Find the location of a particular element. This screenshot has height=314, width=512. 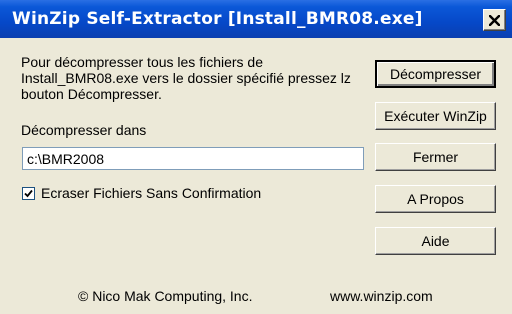

overwrite-checkbox-label: Ecraser Fichiers Sans Confirmation is located at coordinates (151, 193).